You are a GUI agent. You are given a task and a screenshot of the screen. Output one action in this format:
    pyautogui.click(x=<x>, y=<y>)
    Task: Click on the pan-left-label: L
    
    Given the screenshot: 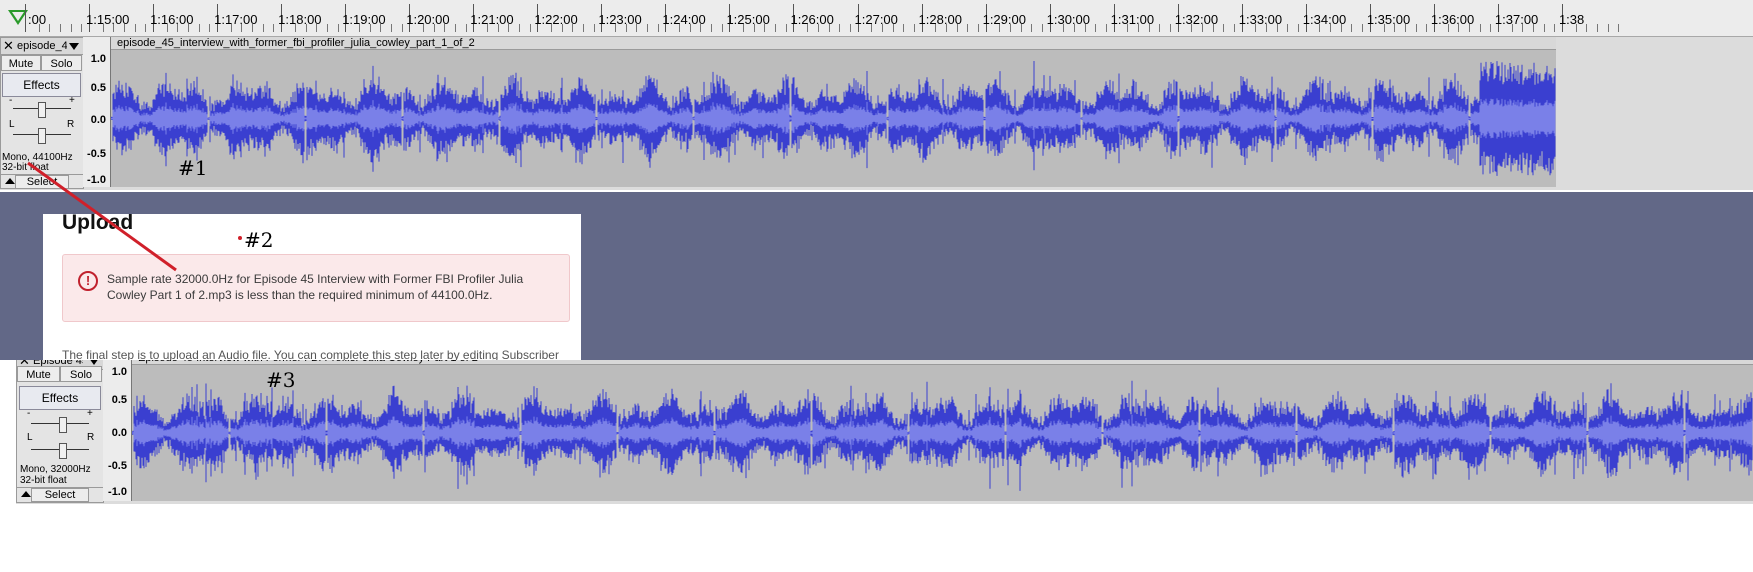 What is the action you would take?
    pyautogui.click(x=12, y=124)
    